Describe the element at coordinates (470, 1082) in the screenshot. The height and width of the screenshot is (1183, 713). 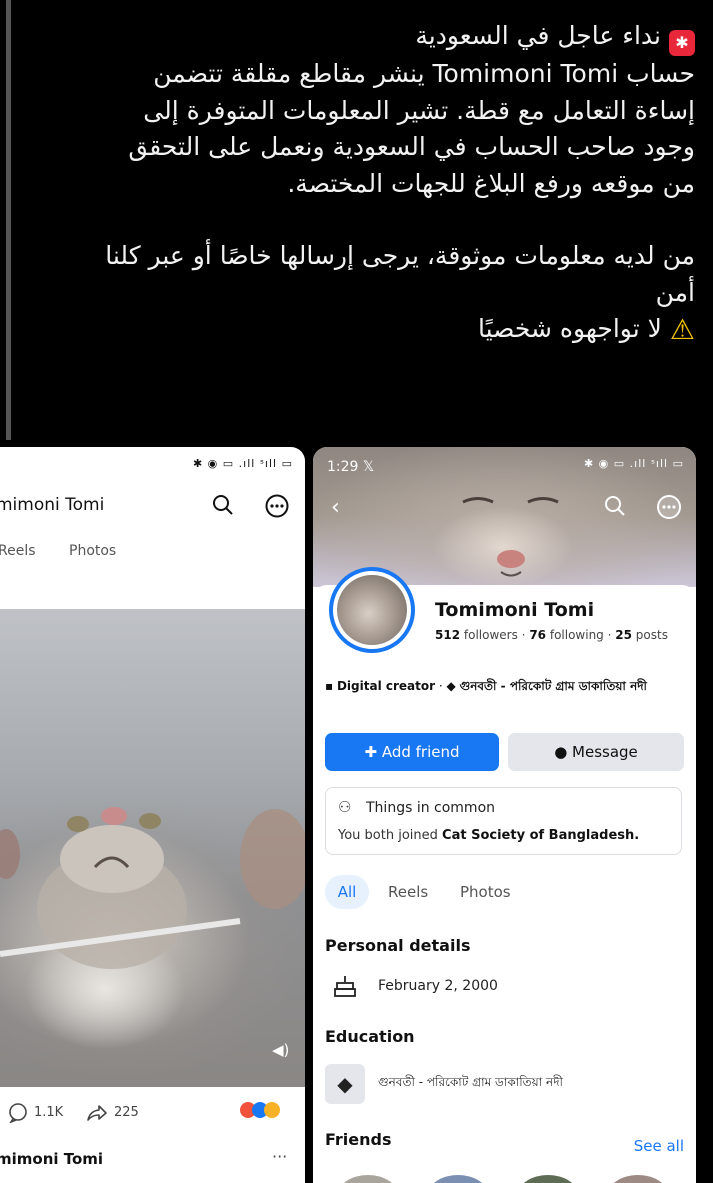
I see `school-text: গুনবতী - পরিকোট গ্রাম ডাকাতিয়া নদী` at that location.